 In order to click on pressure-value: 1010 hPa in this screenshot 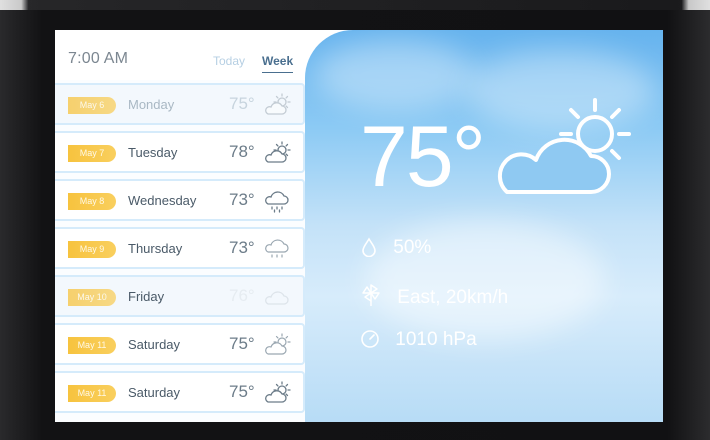, I will do `click(436, 339)`.